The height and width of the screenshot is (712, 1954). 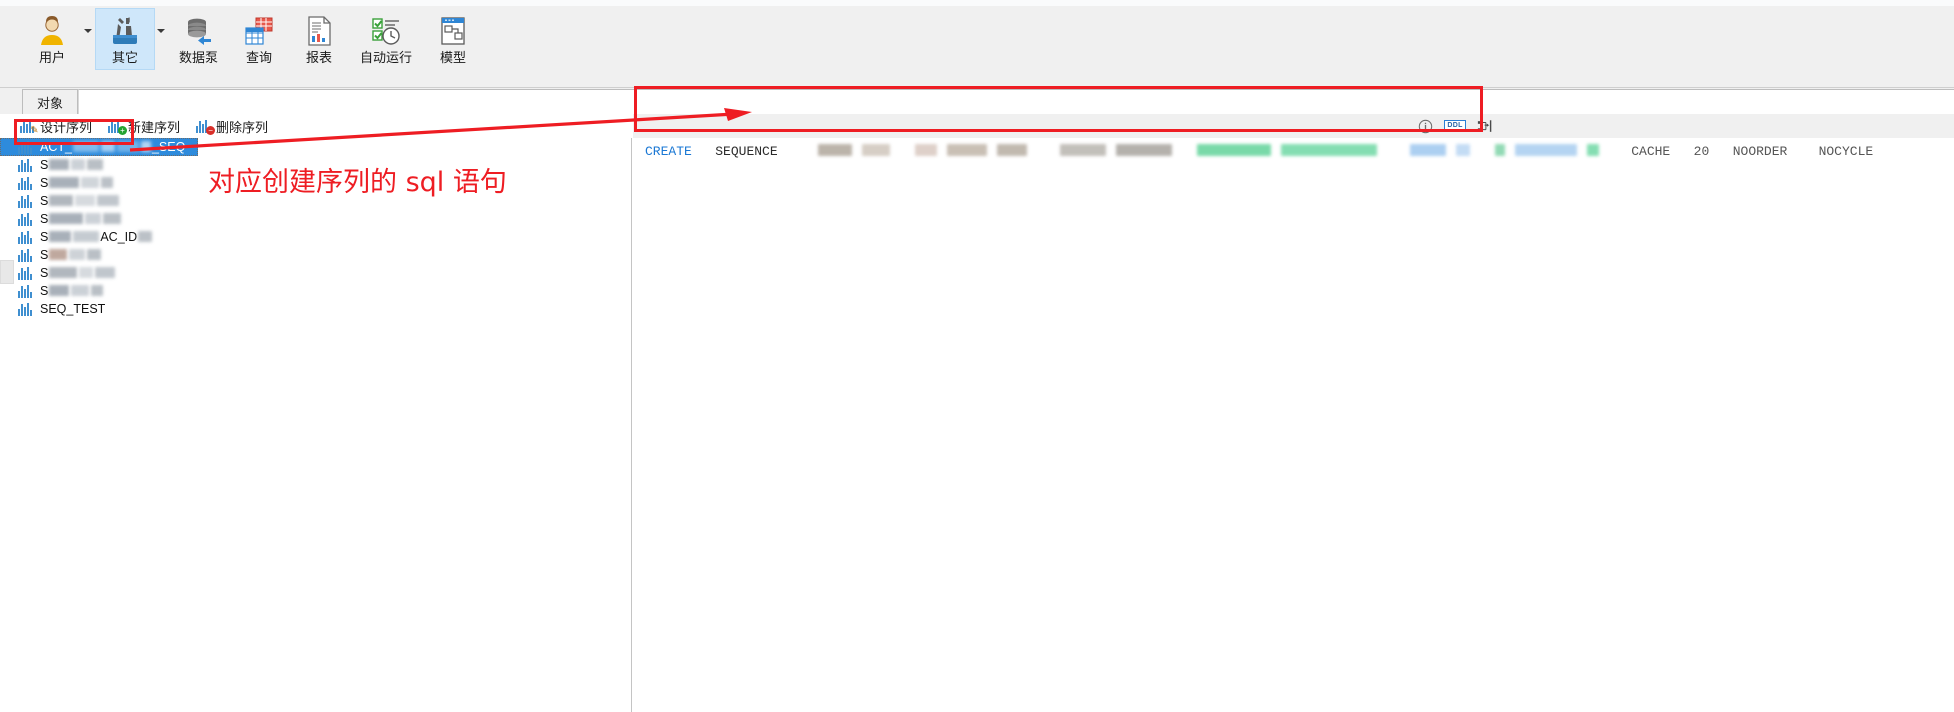 What do you see at coordinates (199, 57) in the screenshot?
I see `ribbon-label-datapump: 数据泵` at bounding box center [199, 57].